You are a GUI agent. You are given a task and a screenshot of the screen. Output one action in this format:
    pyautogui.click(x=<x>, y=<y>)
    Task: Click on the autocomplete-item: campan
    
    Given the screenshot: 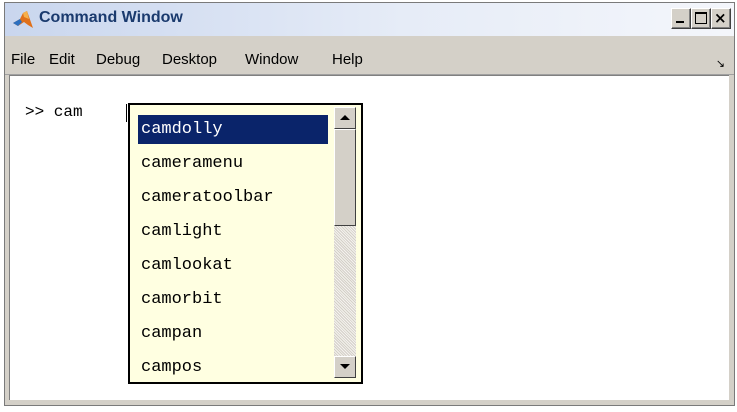 What is the action you would take?
    pyautogui.click(x=233, y=333)
    